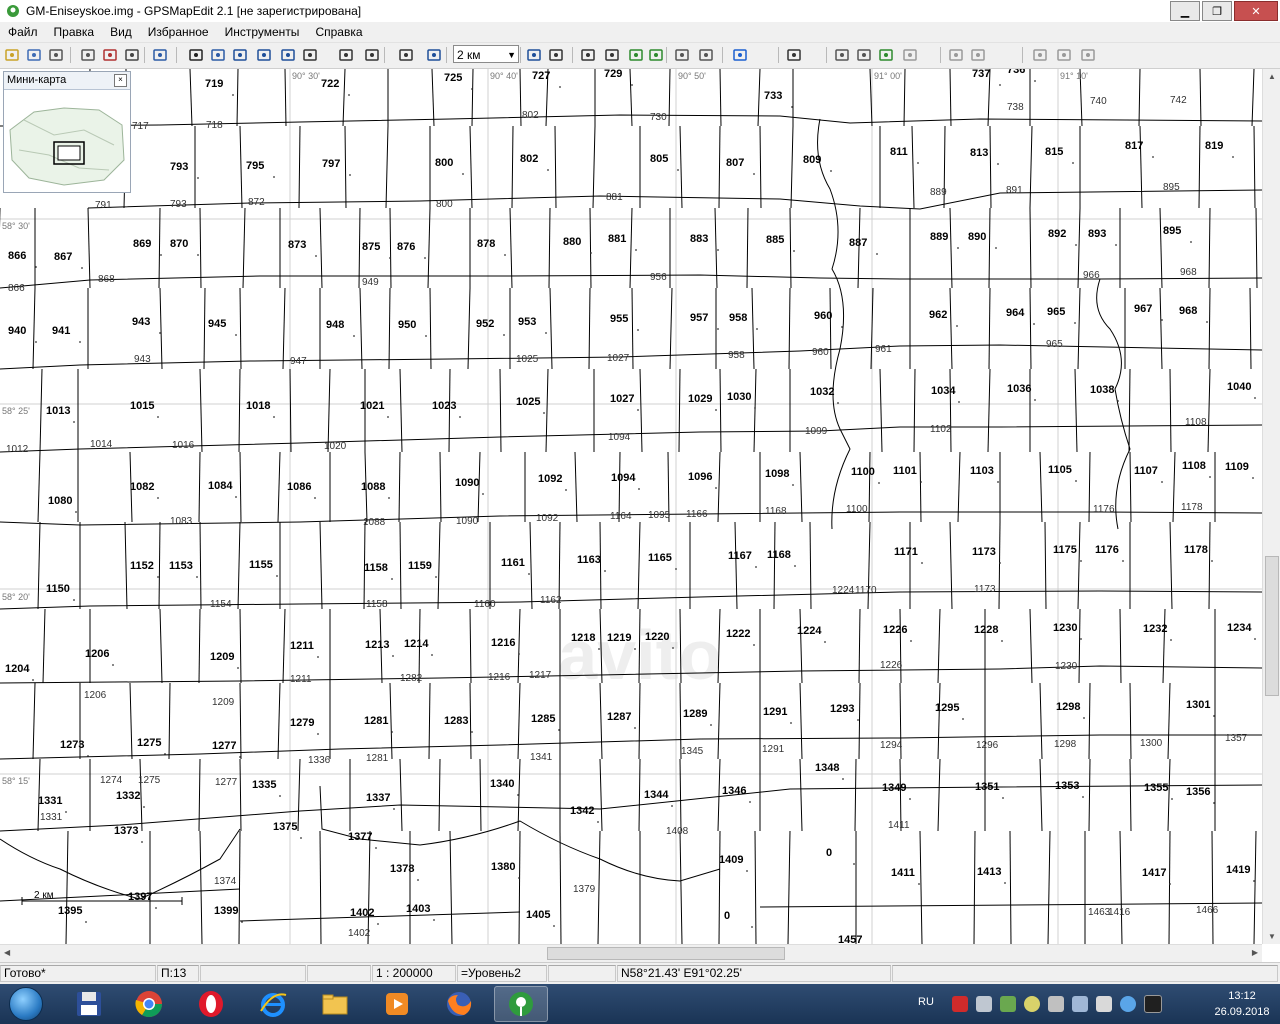 The image size is (1280, 1024). Describe the element at coordinates (666, 953) in the screenshot. I see `horizontal-scroll-thumb` at that location.